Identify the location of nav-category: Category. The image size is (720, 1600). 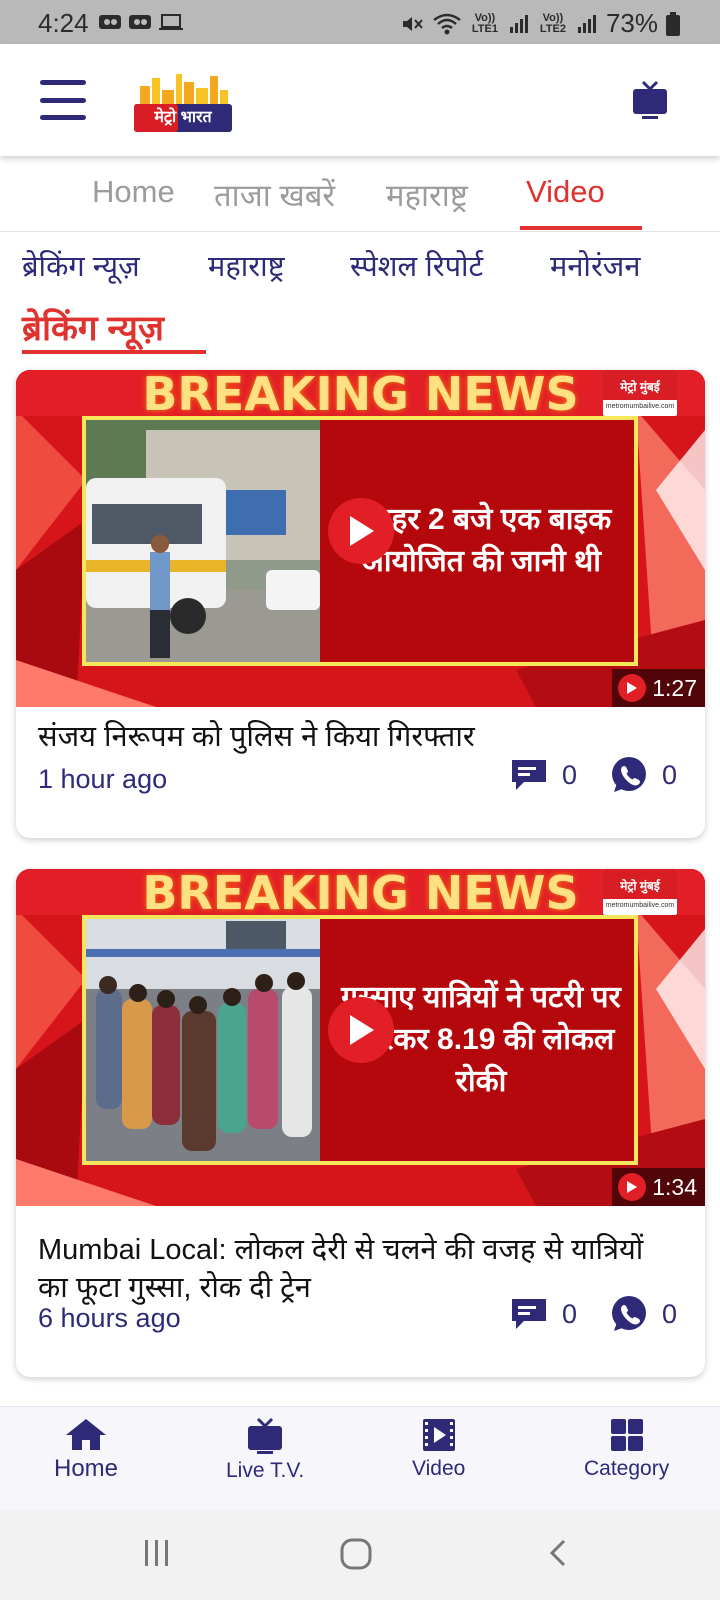
(626, 1449).